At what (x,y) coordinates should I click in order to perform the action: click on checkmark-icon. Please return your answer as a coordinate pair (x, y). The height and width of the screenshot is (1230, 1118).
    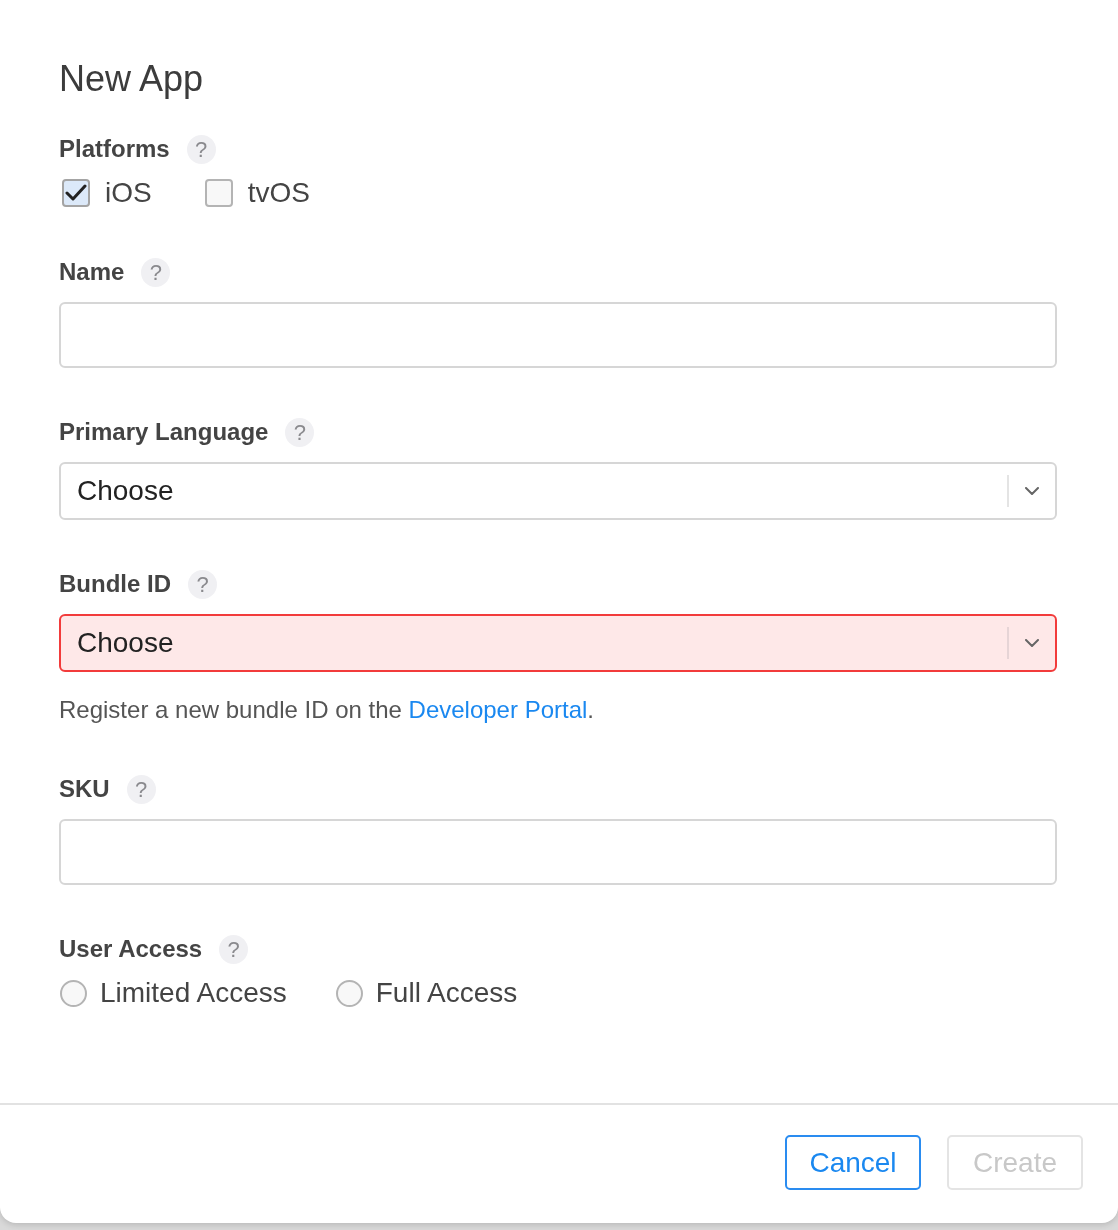
    Looking at the image, I should click on (76, 193).